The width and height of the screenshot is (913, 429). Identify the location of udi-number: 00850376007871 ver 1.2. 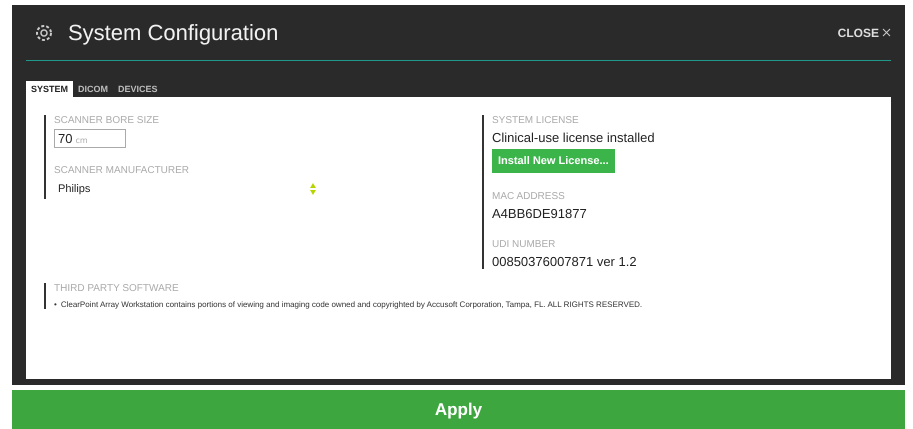
(565, 261).